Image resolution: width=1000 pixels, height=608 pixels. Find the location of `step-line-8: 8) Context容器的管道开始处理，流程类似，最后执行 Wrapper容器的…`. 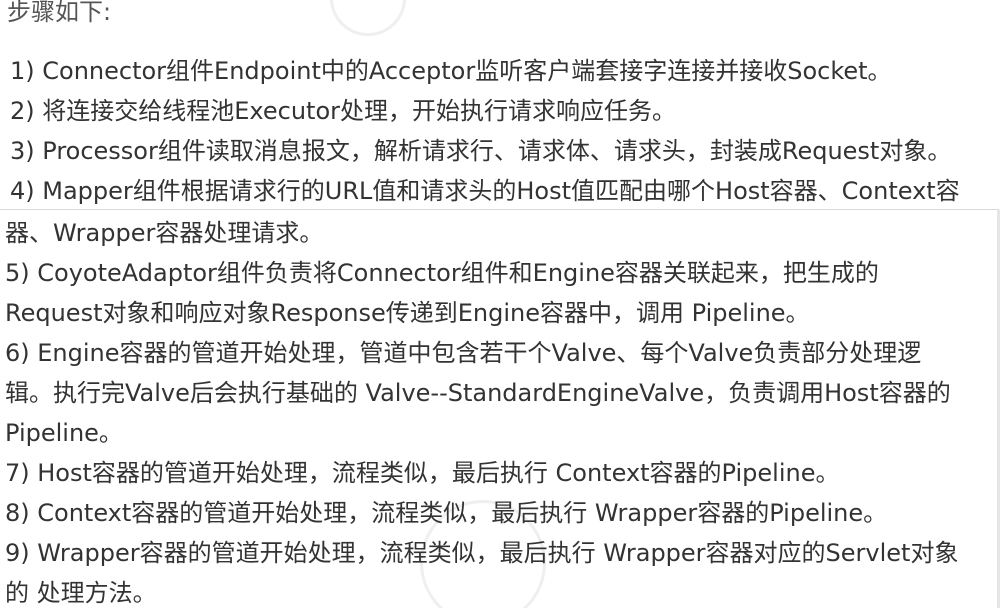

step-line-8: 8) Context容器的管道开始处理，流程类似，最后执行 Wrapper容器的… is located at coordinates (446, 513).